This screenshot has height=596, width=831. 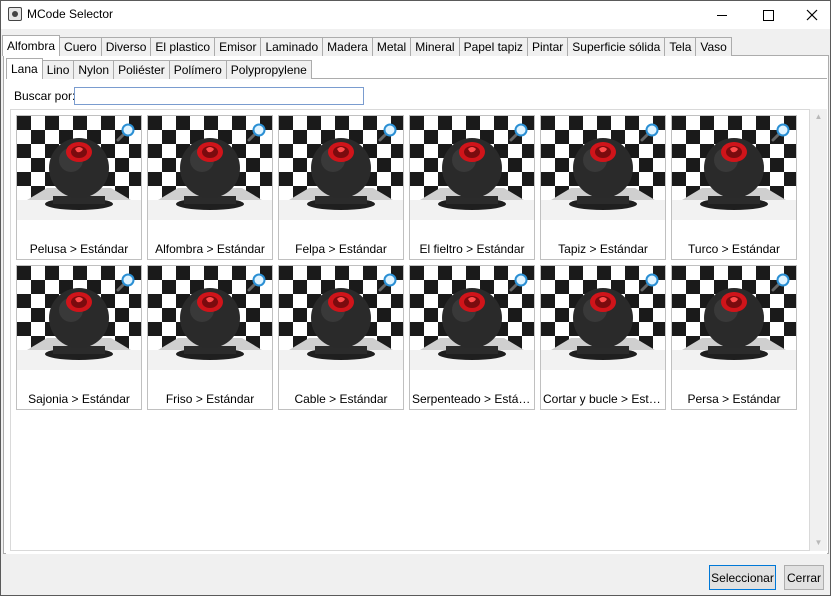 I want to click on material-caption: Alfombra > Estándar, so click(x=210, y=249).